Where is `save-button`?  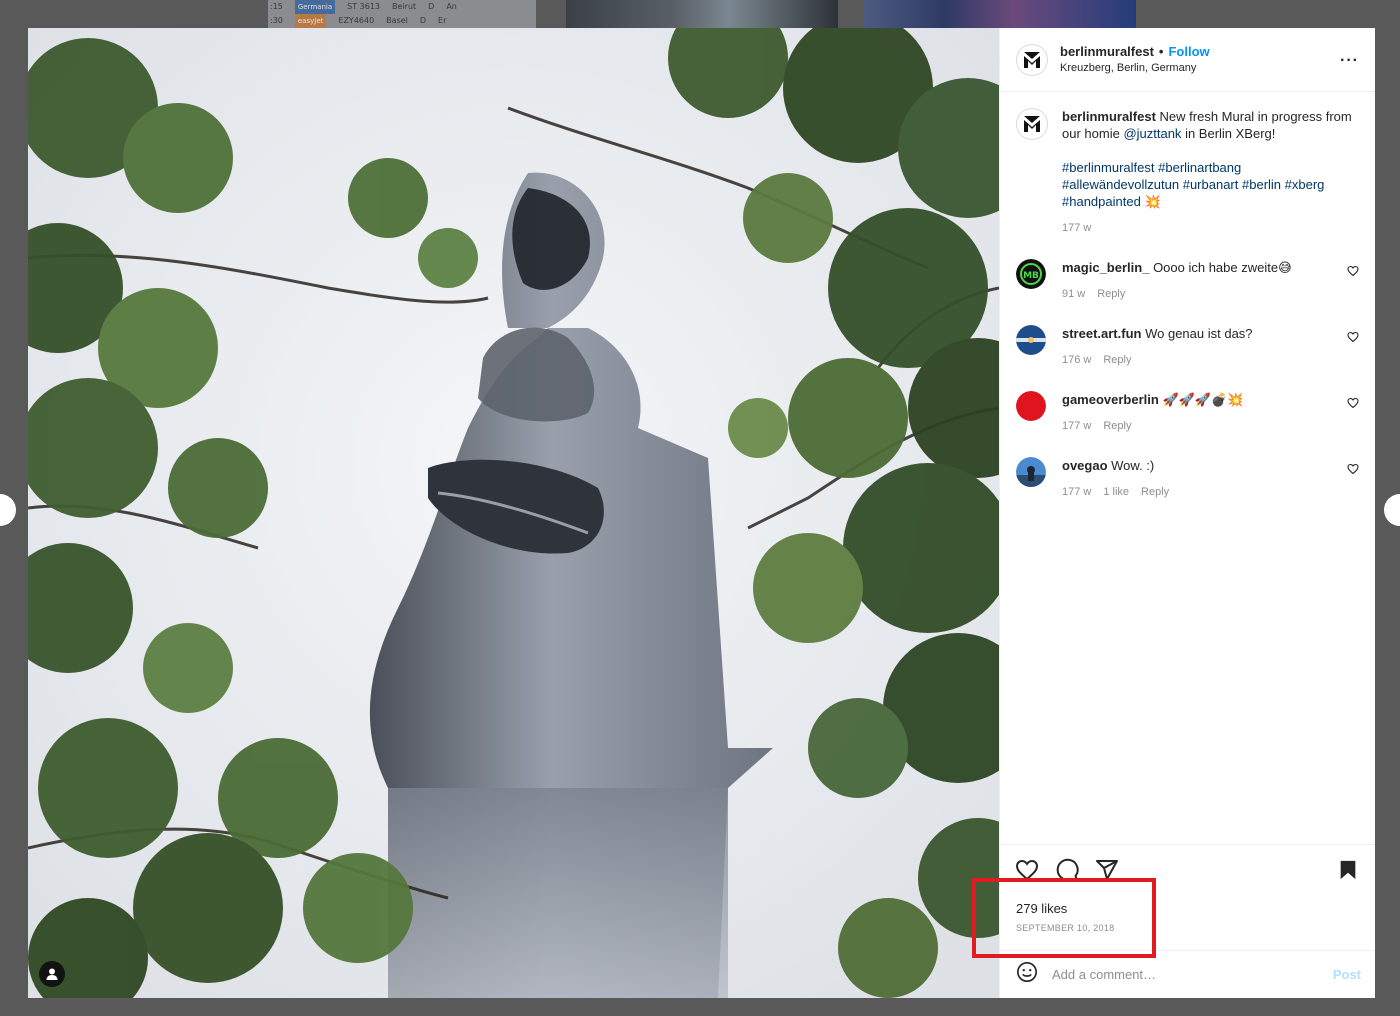 save-button is located at coordinates (1348, 870).